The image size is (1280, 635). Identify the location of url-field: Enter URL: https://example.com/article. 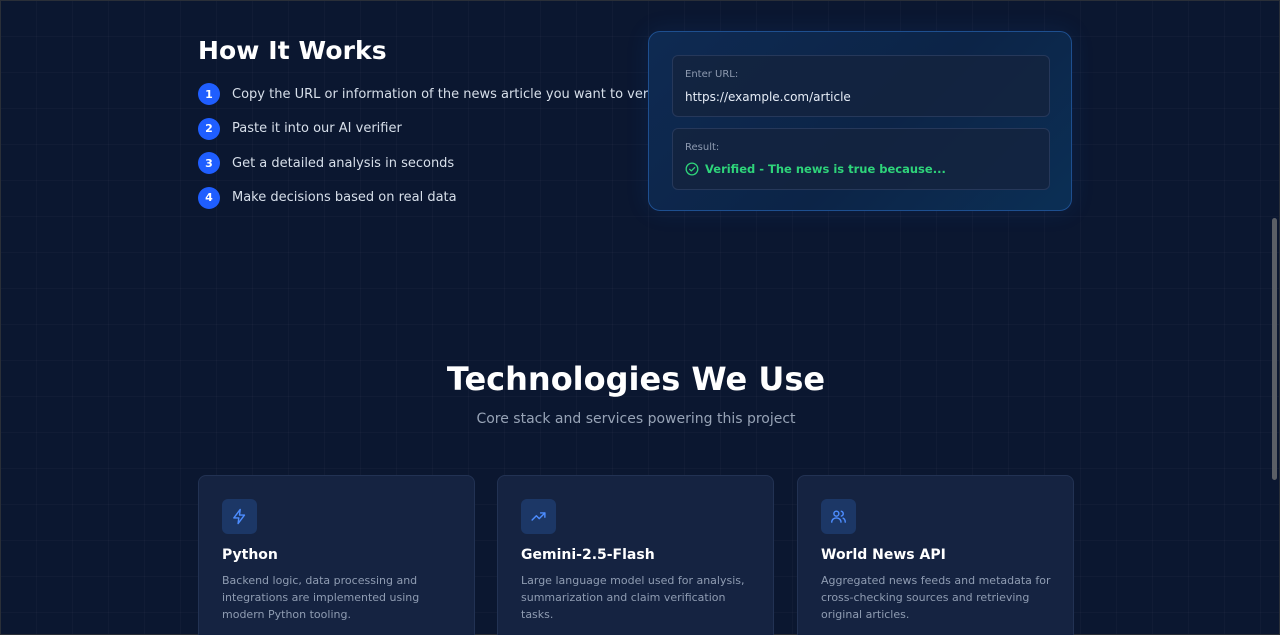
(861, 86).